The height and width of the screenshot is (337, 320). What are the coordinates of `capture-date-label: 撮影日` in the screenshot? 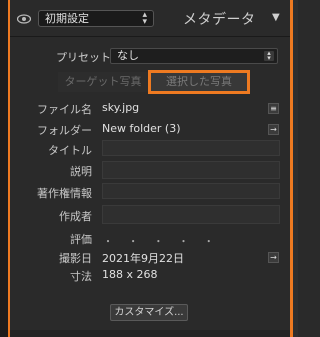 It's located at (75, 258).